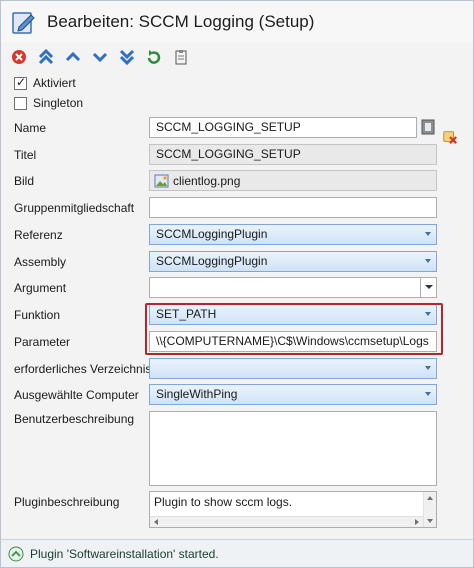 The image size is (474, 568). Describe the element at coordinates (54, 83) in the screenshot. I see `aktiviert-label: Aktiviert` at that location.